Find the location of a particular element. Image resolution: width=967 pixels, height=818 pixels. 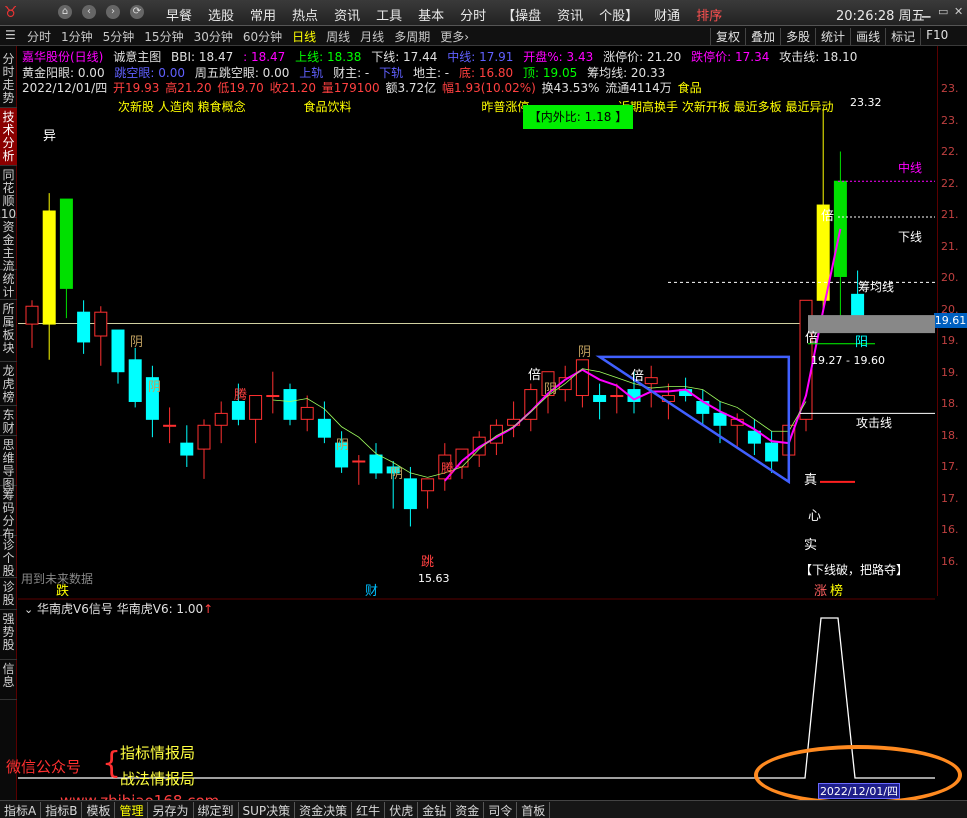

left-tab: 资金主流 is located at coordinates (8, 245).